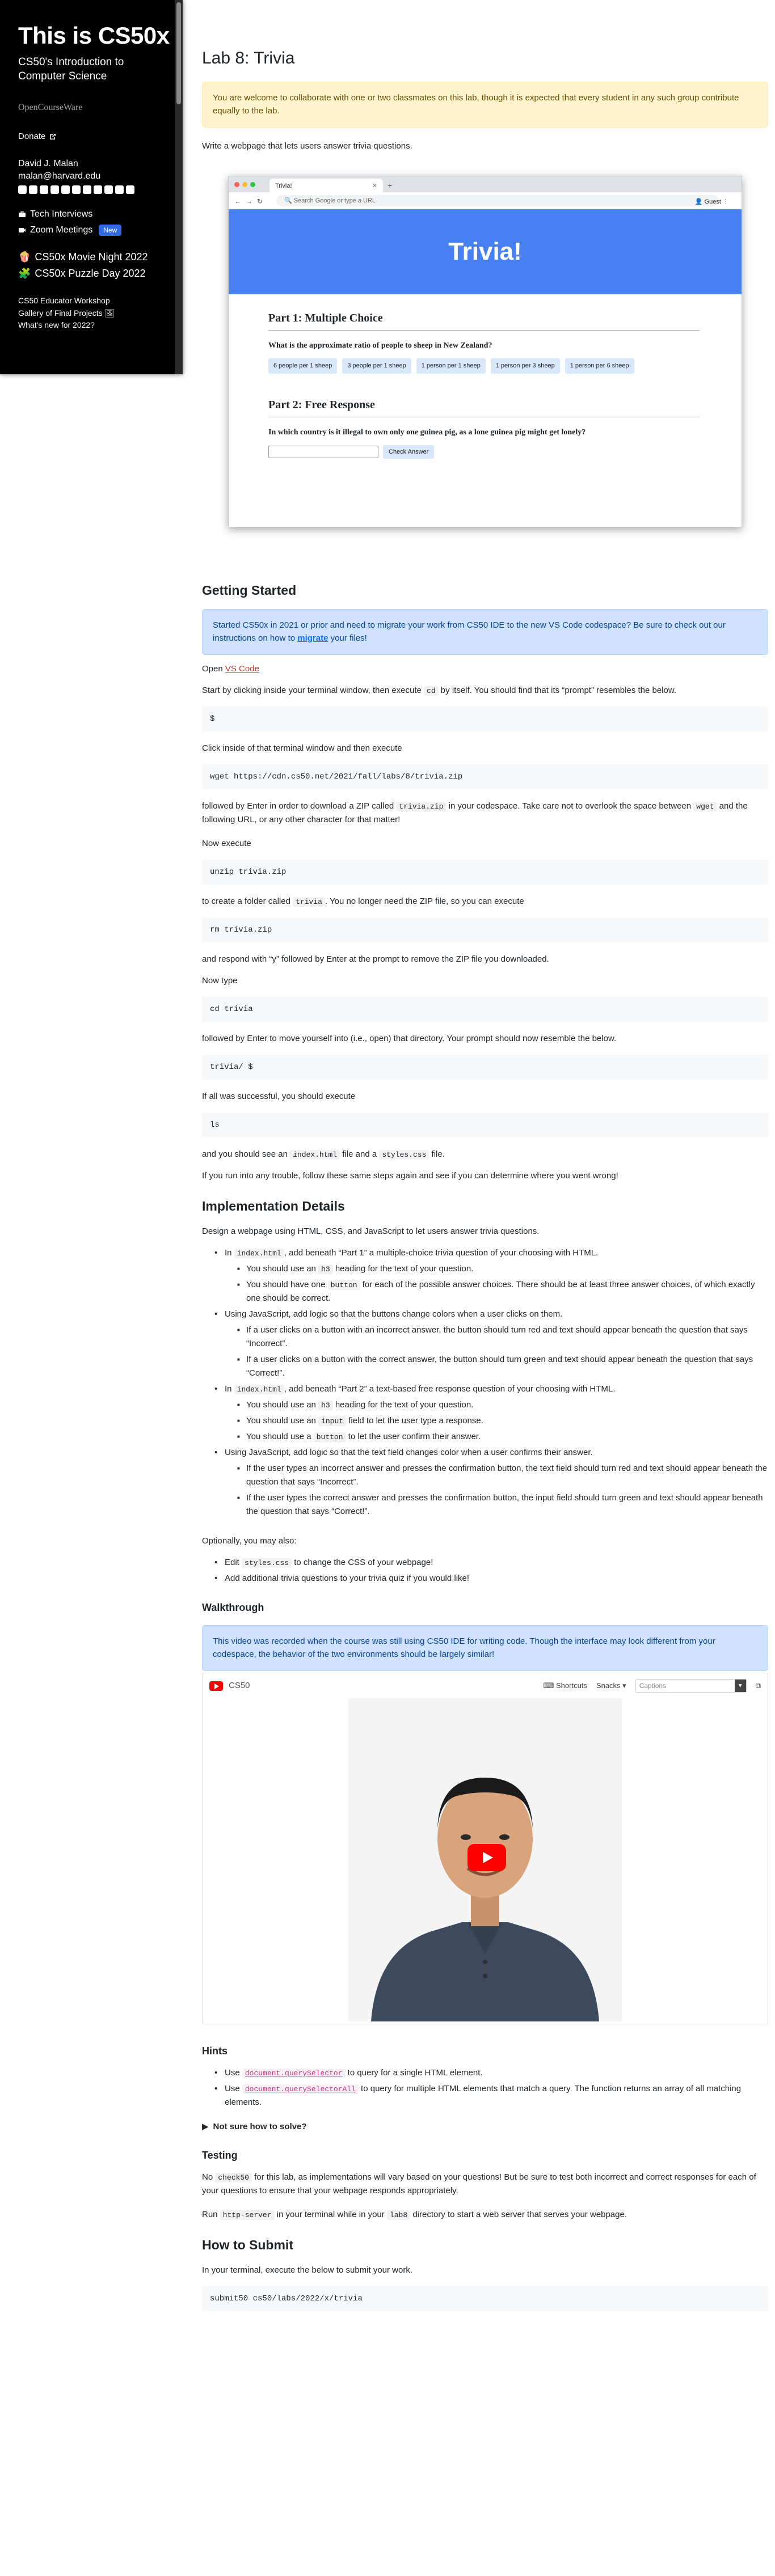 The height and width of the screenshot is (2576, 775). Describe the element at coordinates (571, 1685) in the screenshot. I see `shortcuts-label: Shortcuts` at that location.